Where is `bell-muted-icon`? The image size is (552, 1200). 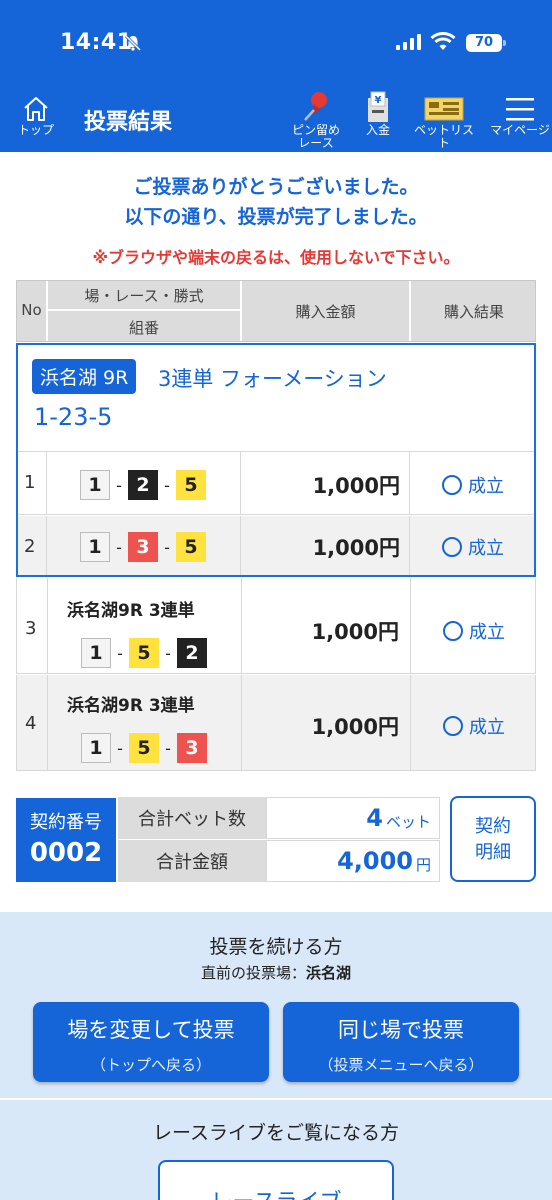
bell-muted-icon is located at coordinates (133, 43).